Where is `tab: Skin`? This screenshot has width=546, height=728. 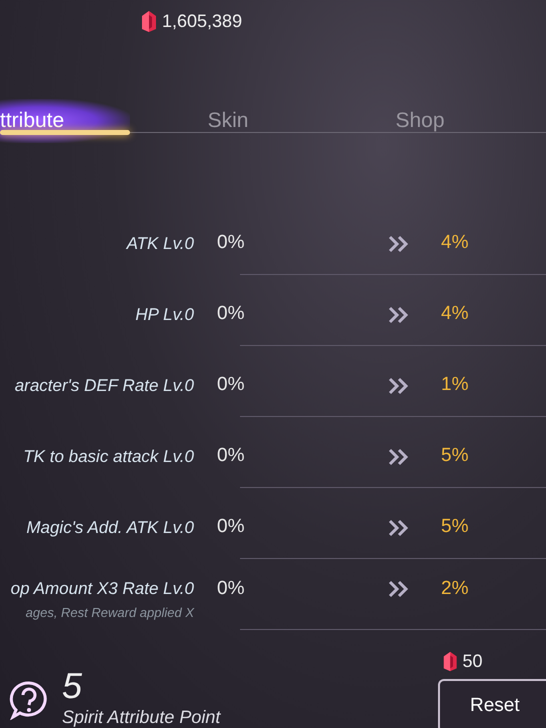 tab: Skin is located at coordinates (228, 121).